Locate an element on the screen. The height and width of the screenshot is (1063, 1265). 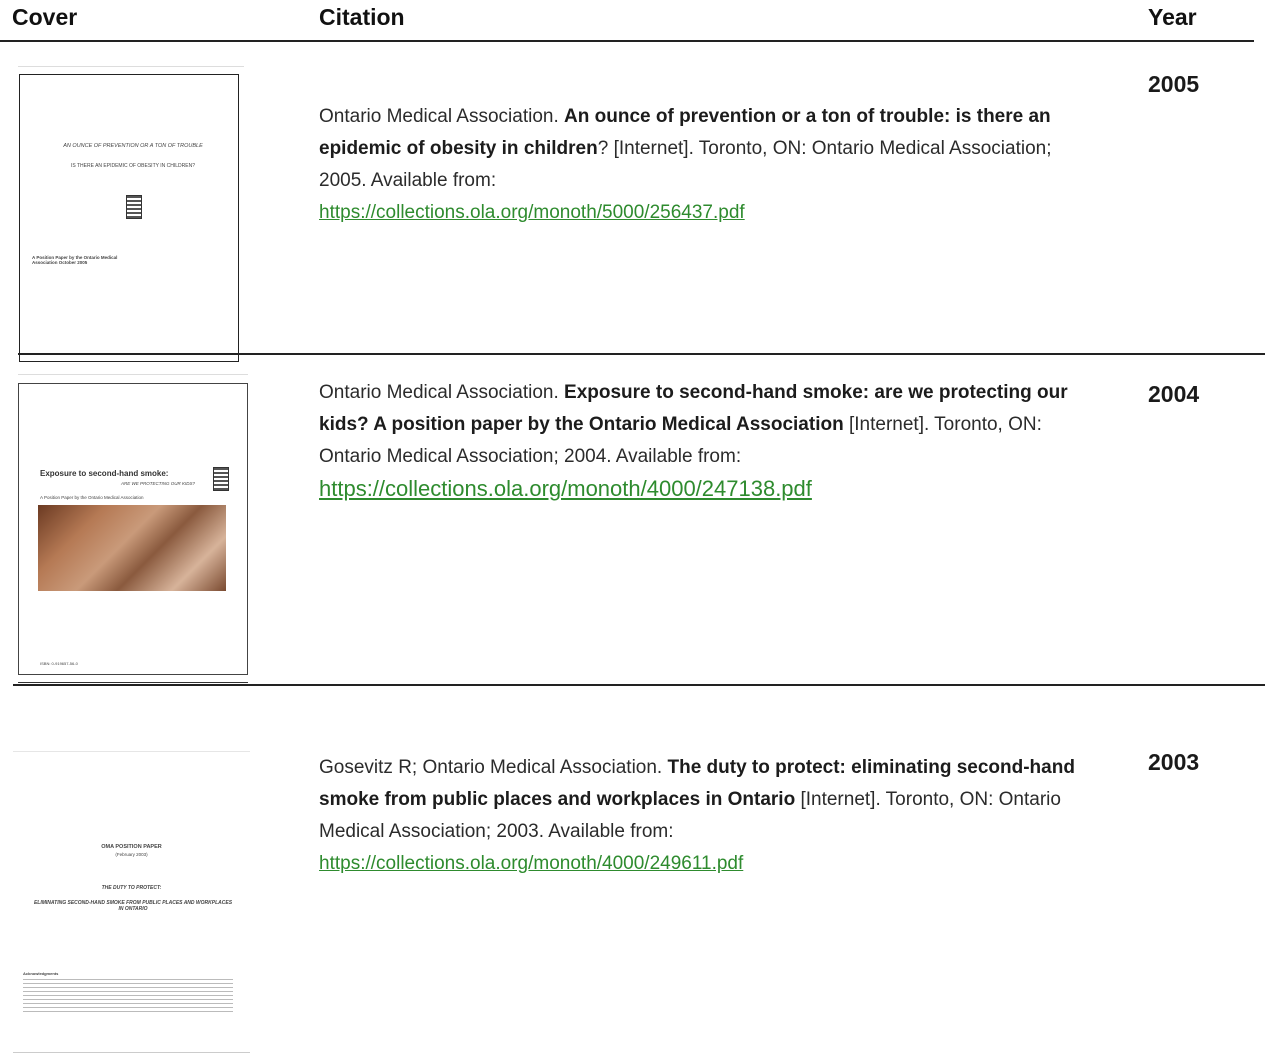
header-divider is located at coordinates (627, 41).